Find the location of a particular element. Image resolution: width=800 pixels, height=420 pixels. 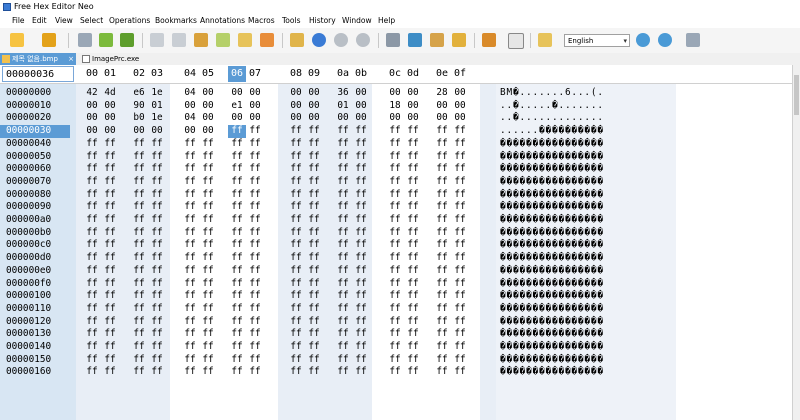

hex-byte: 28 is located at coordinates (442, 93).